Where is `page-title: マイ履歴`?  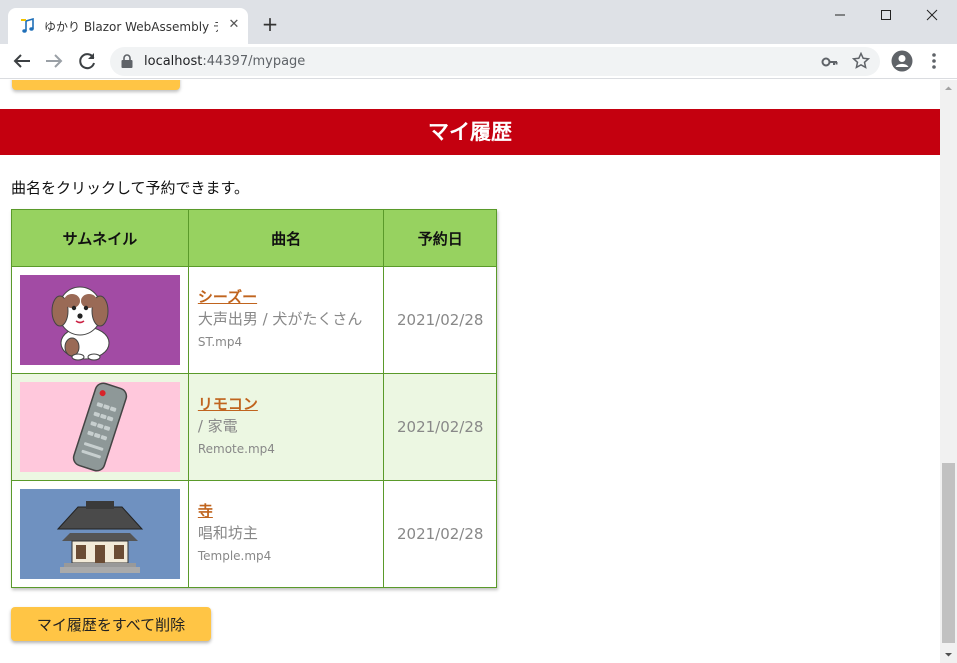 page-title: マイ履歴 is located at coordinates (470, 132).